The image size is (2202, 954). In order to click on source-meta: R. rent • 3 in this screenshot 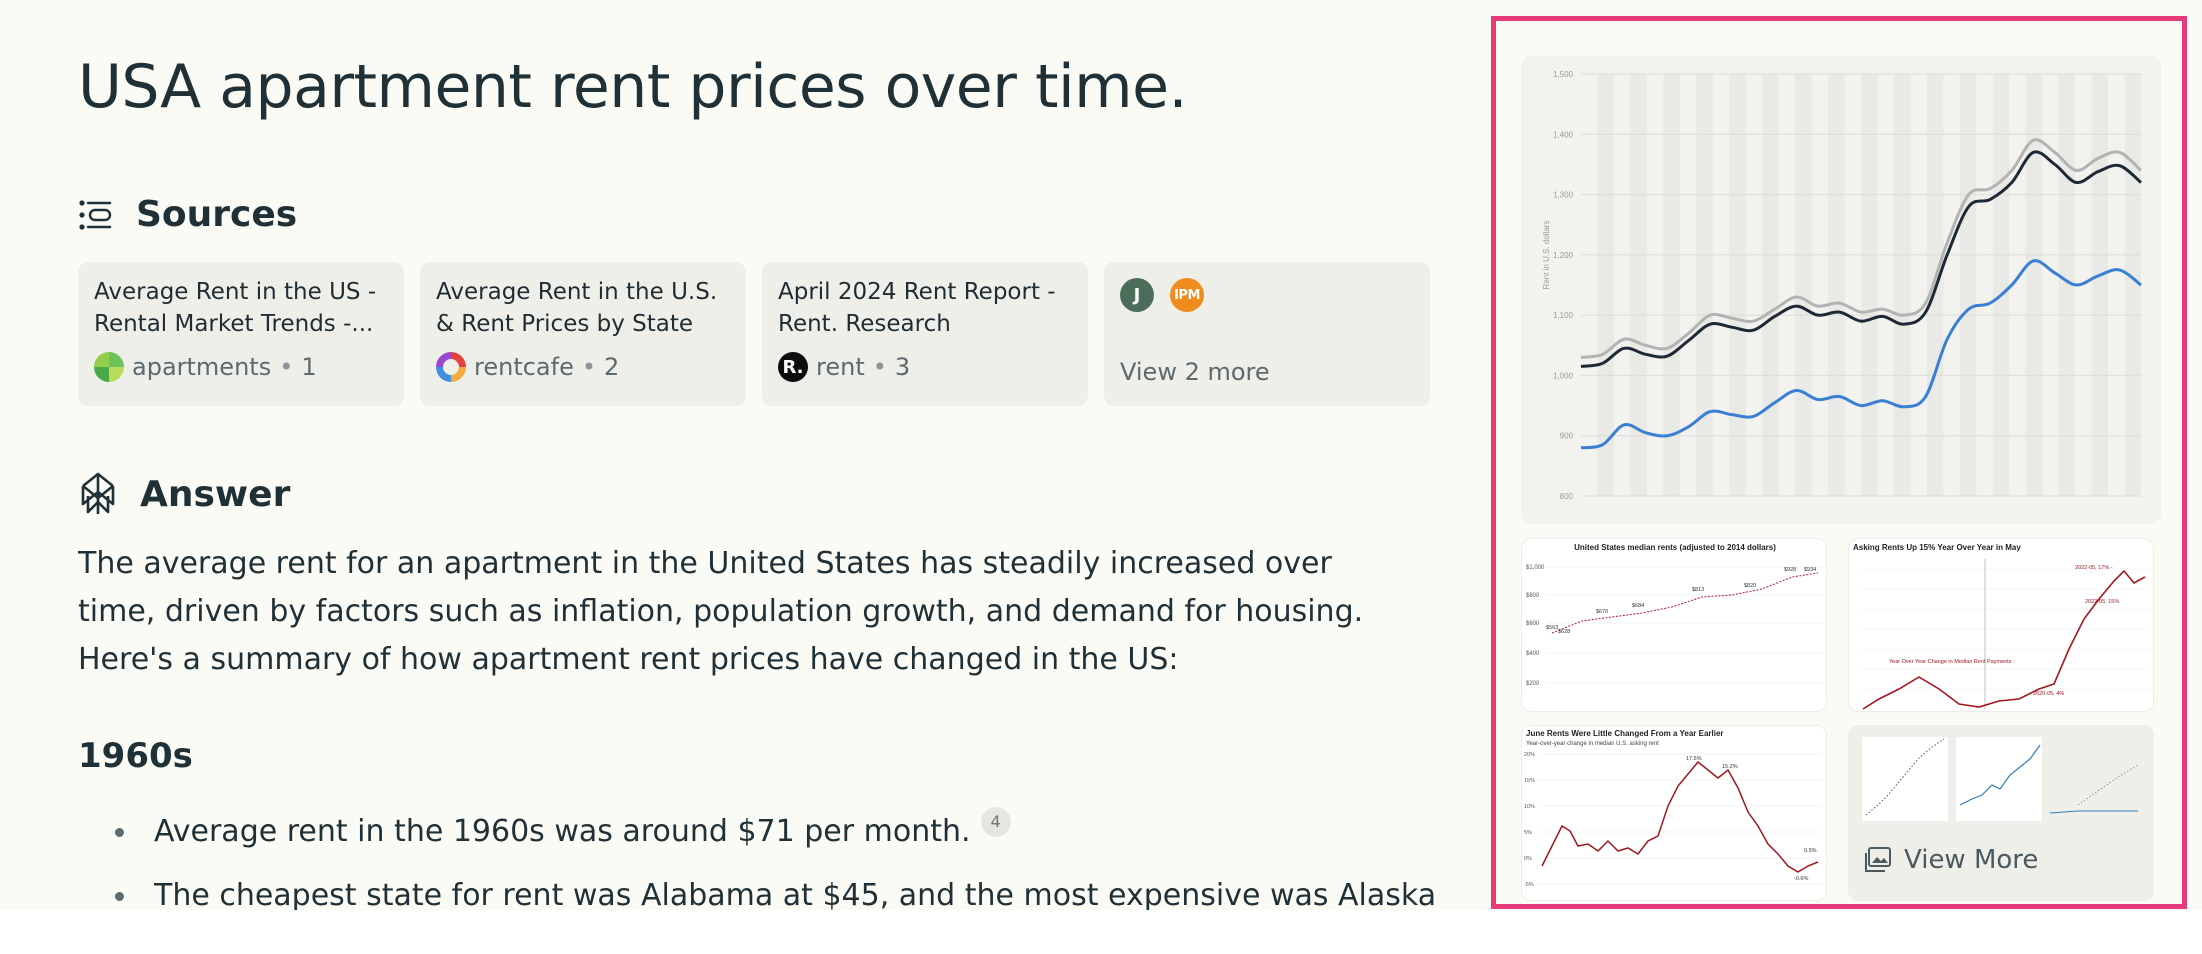, I will do `click(844, 367)`.